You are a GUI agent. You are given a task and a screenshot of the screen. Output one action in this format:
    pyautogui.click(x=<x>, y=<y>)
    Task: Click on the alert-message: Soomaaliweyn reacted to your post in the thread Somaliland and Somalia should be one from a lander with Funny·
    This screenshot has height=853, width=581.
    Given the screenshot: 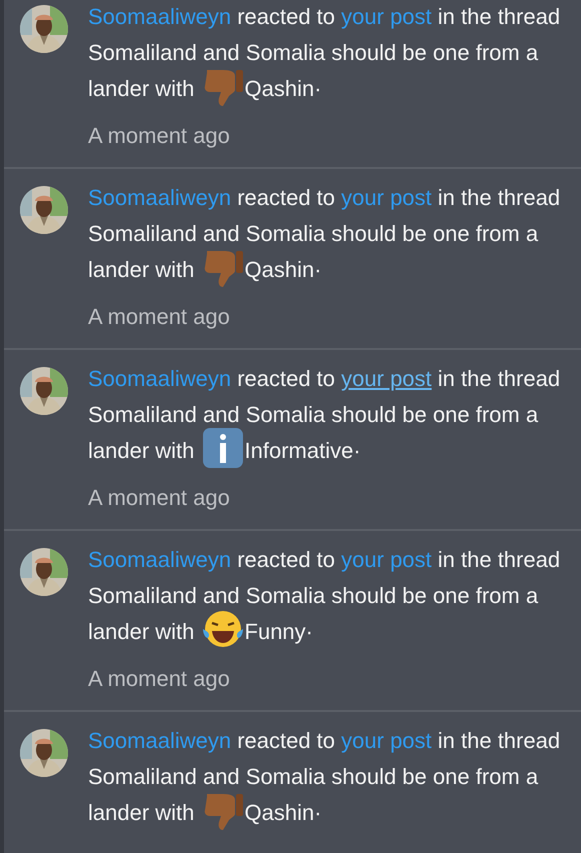 What is the action you would take?
    pyautogui.click(x=328, y=597)
    